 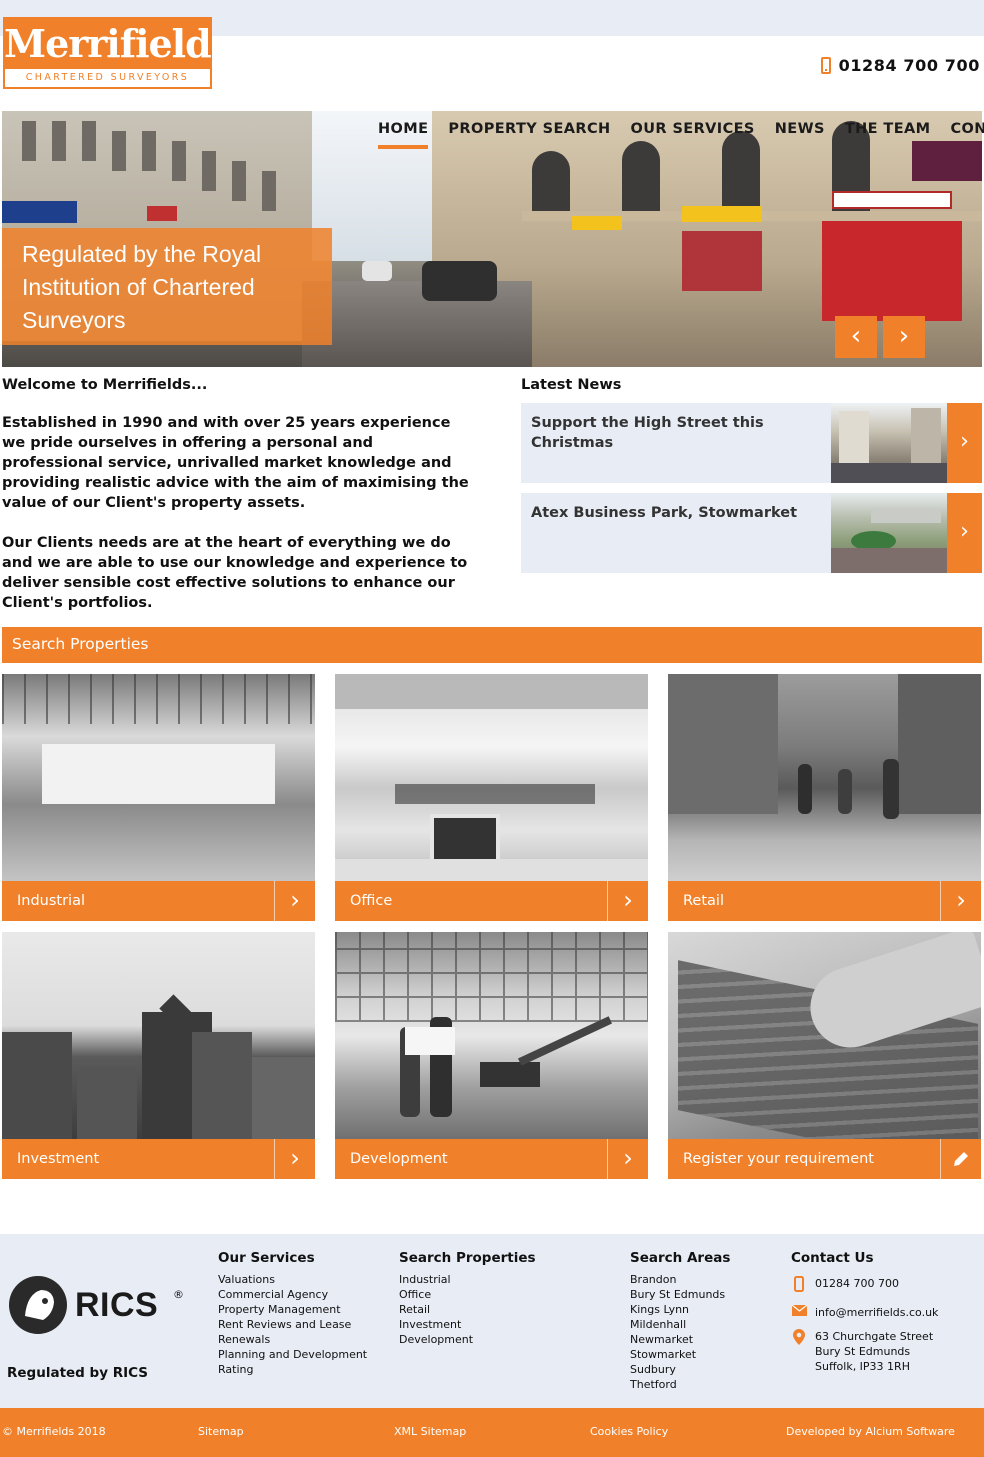 What do you see at coordinates (491, 778) in the screenshot?
I see `office-image` at bounding box center [491, 778].